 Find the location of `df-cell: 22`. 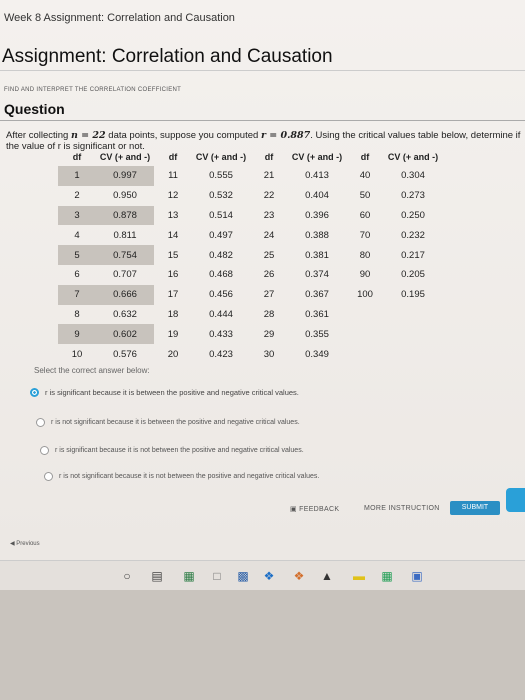

df-cell: 22 is located at coordinates (269, 196).